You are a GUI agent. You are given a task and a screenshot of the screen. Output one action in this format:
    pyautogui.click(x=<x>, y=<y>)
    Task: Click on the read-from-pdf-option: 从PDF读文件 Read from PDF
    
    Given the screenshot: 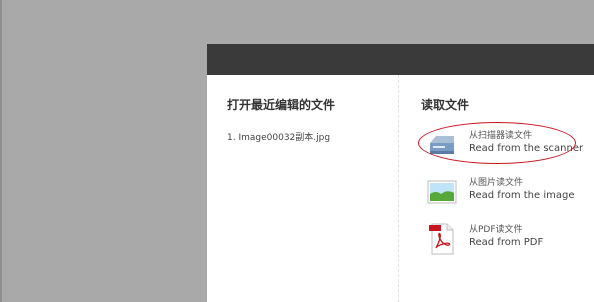 What is the action you would take?
    pyautogui.click(x=507, y=242)
    